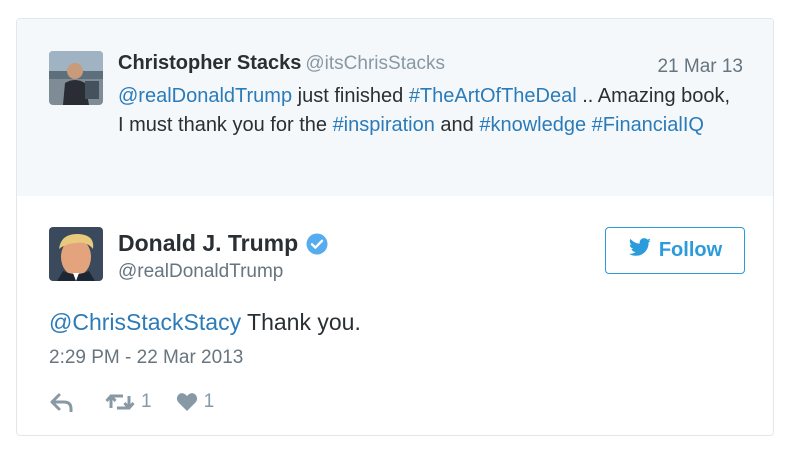 The width and height of the screenshot is (798, 457). Describe the element at coordinates (76, 254) in the screenshot. I see `author-avatar` at that location.